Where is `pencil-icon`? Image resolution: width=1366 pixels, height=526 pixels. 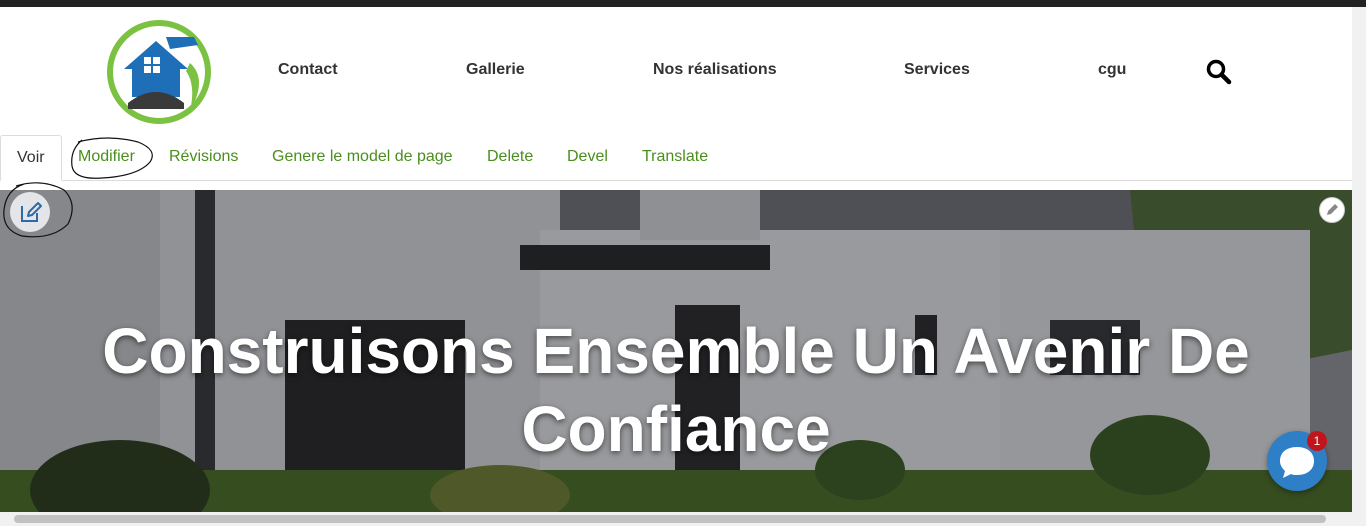 pencil-icon is located at coordinates (1332, 209).